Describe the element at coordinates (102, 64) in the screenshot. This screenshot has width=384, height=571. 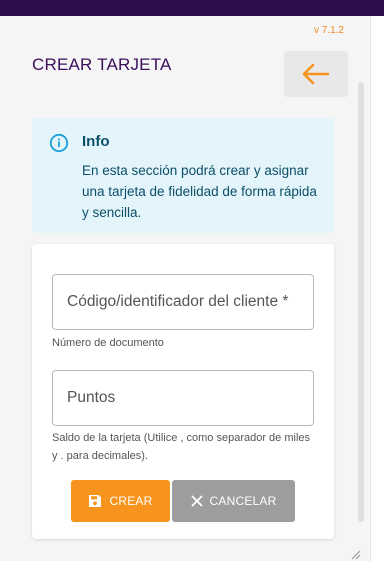
I see `page-title: CREAR TARJETA` at that location.